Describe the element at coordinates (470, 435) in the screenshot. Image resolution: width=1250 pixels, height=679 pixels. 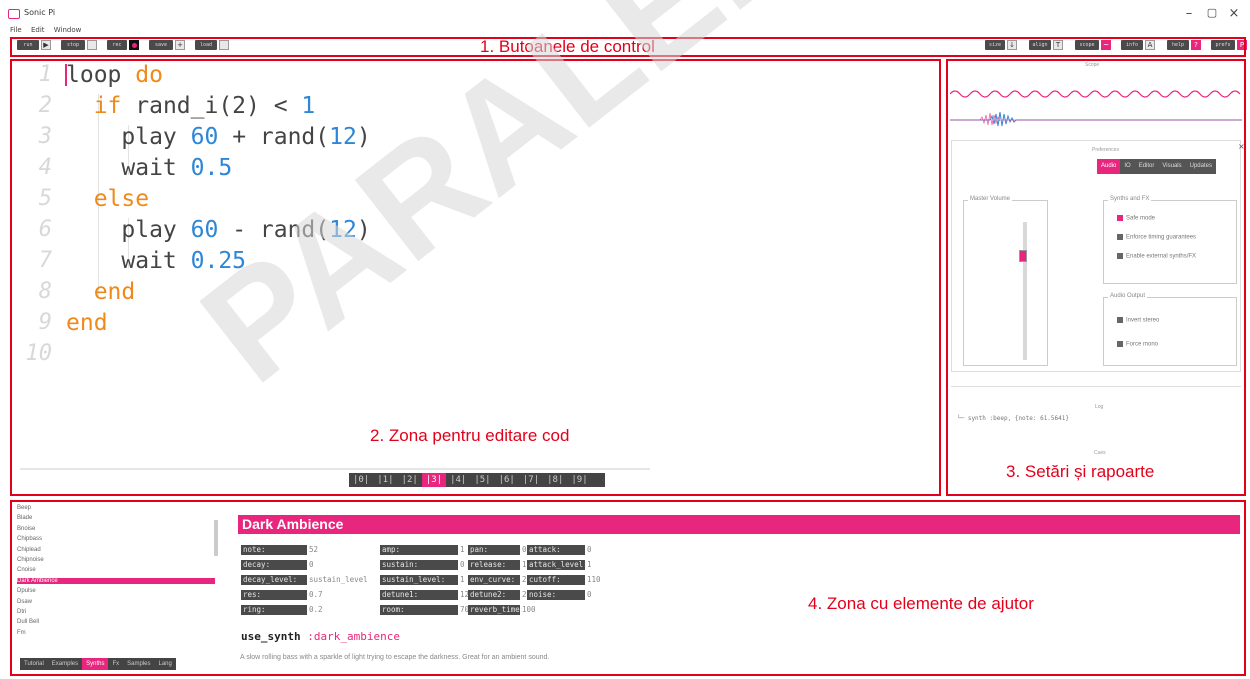
I see `annotation-zone2: 2. Zona pentru editare cod` at that location.